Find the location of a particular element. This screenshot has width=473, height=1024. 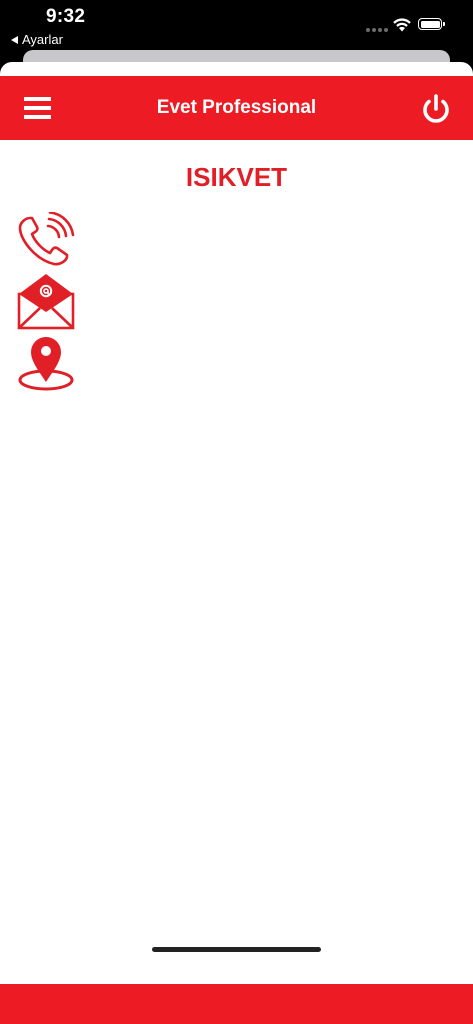

bottom-bar is located at coordinates (236, 1004).